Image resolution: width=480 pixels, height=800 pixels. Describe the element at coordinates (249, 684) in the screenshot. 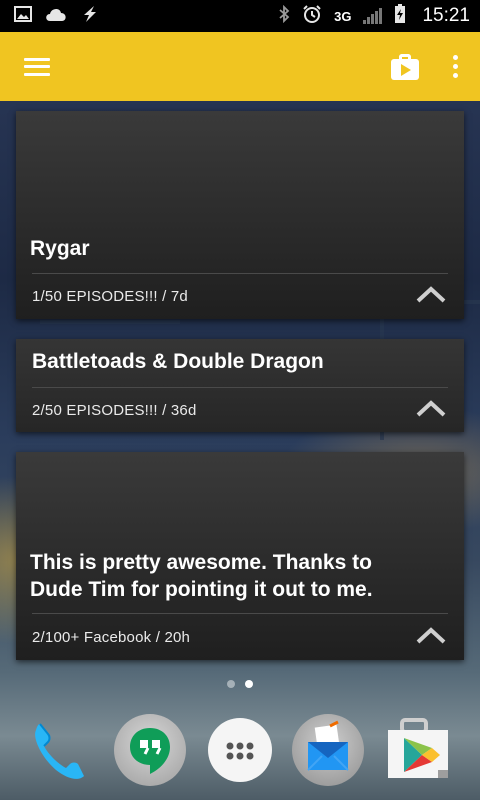

I see `page-dot-active` at that location.